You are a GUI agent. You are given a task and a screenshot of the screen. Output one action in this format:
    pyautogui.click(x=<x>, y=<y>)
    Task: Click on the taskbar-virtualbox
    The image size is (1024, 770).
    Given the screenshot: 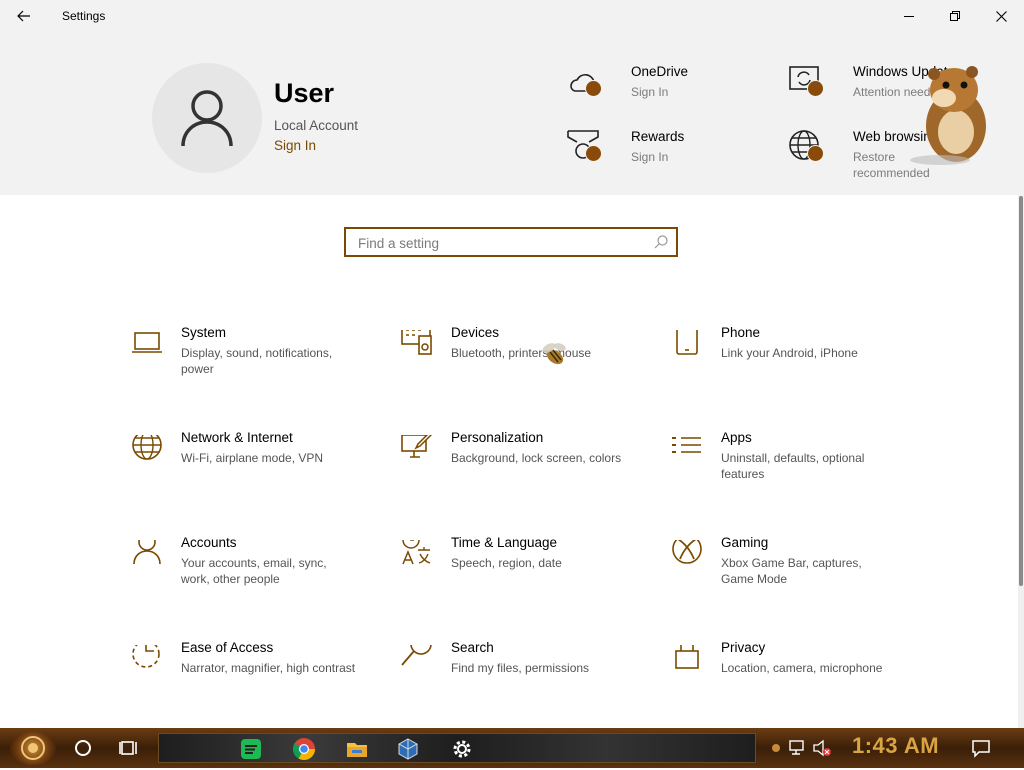 What is the action you would take?
    pyautogui.click(x=408, y=749)
    